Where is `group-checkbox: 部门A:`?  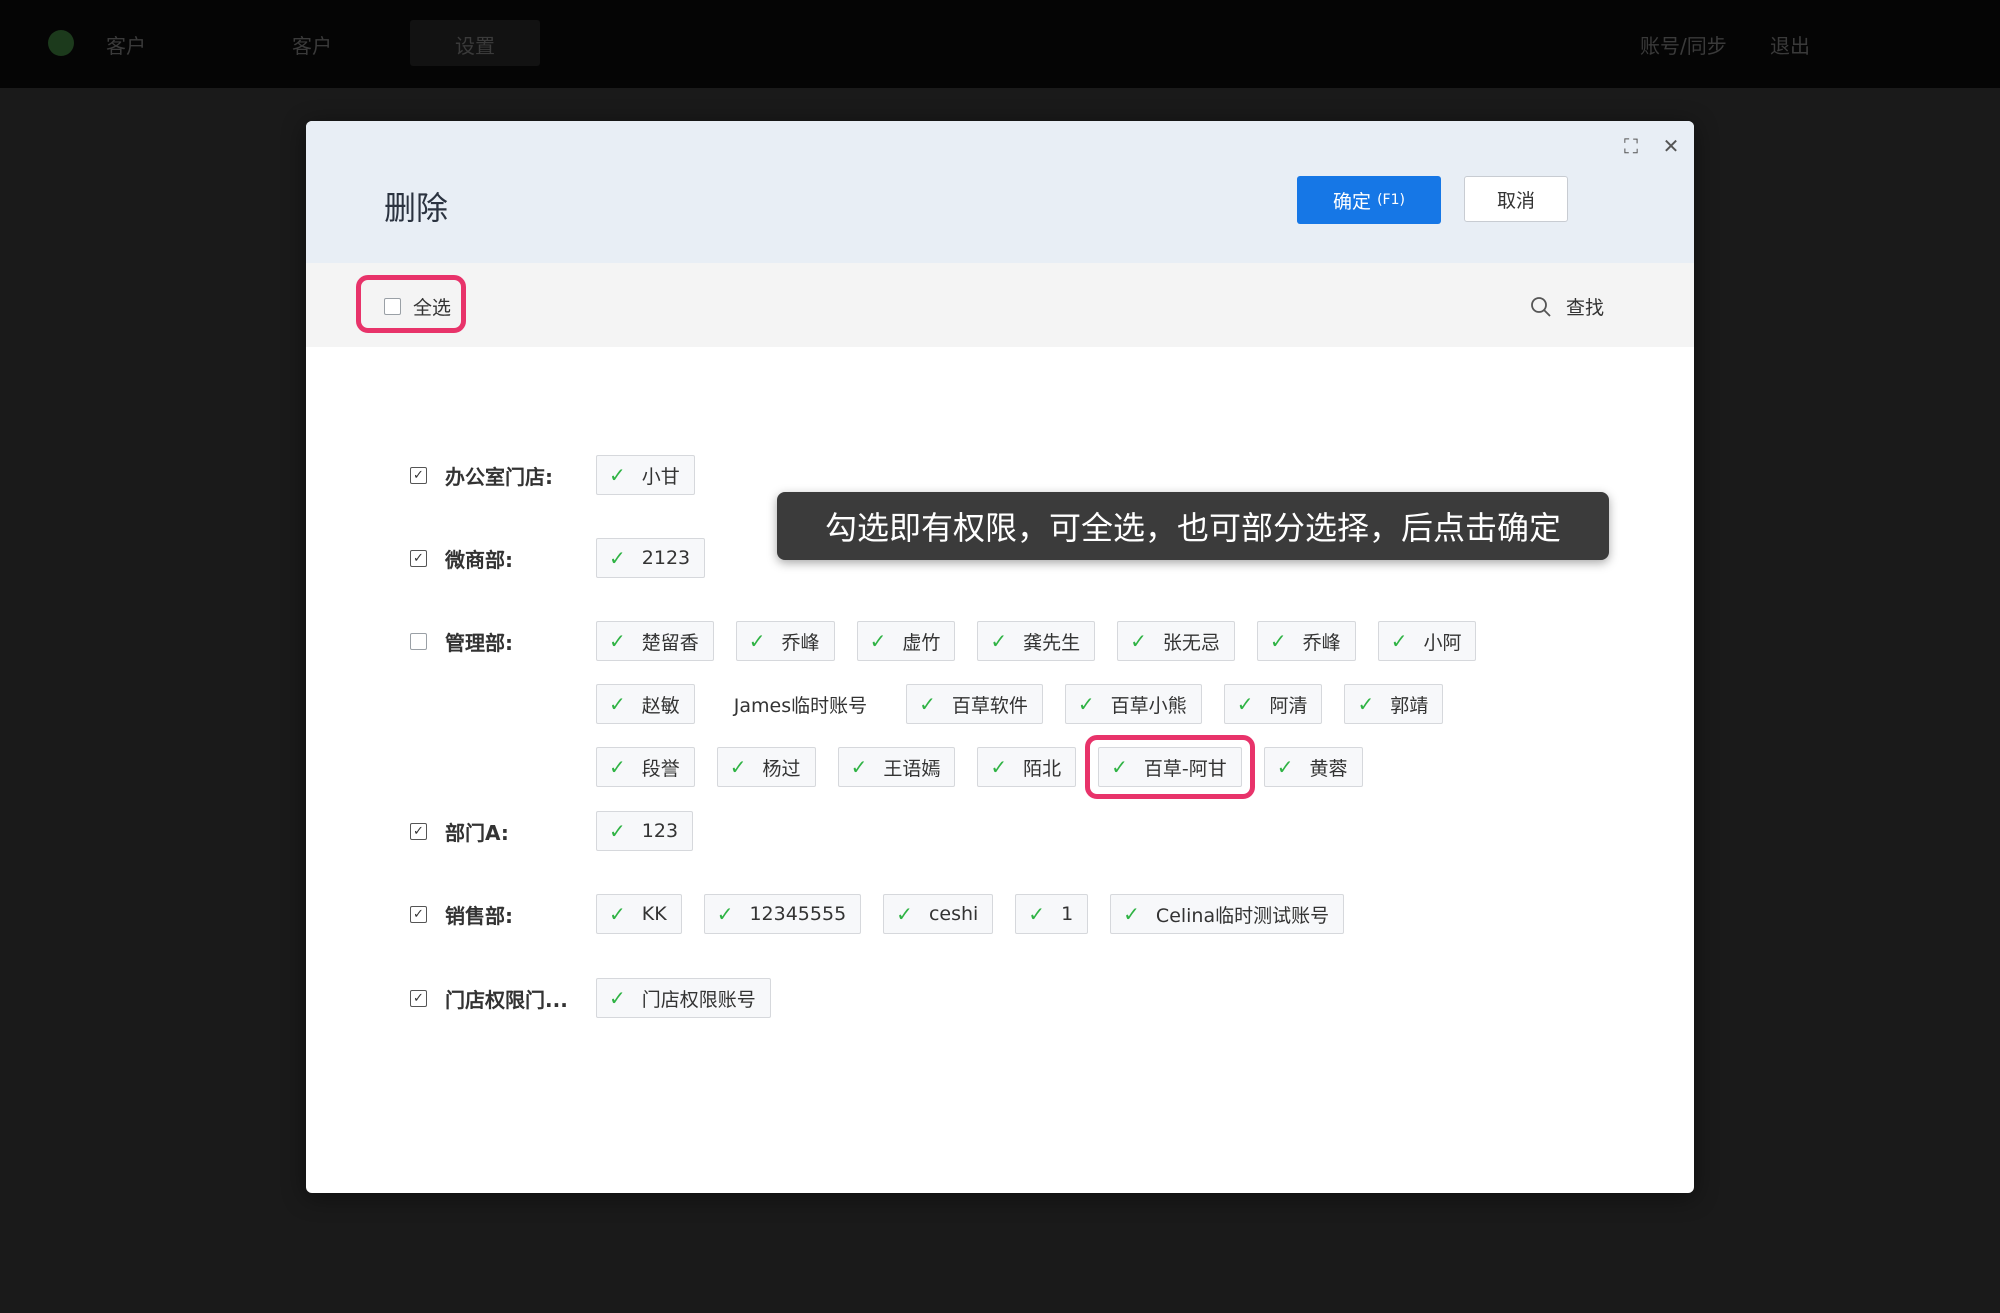
group-checkbox: 部门A: is located at coordinates (503, 831).